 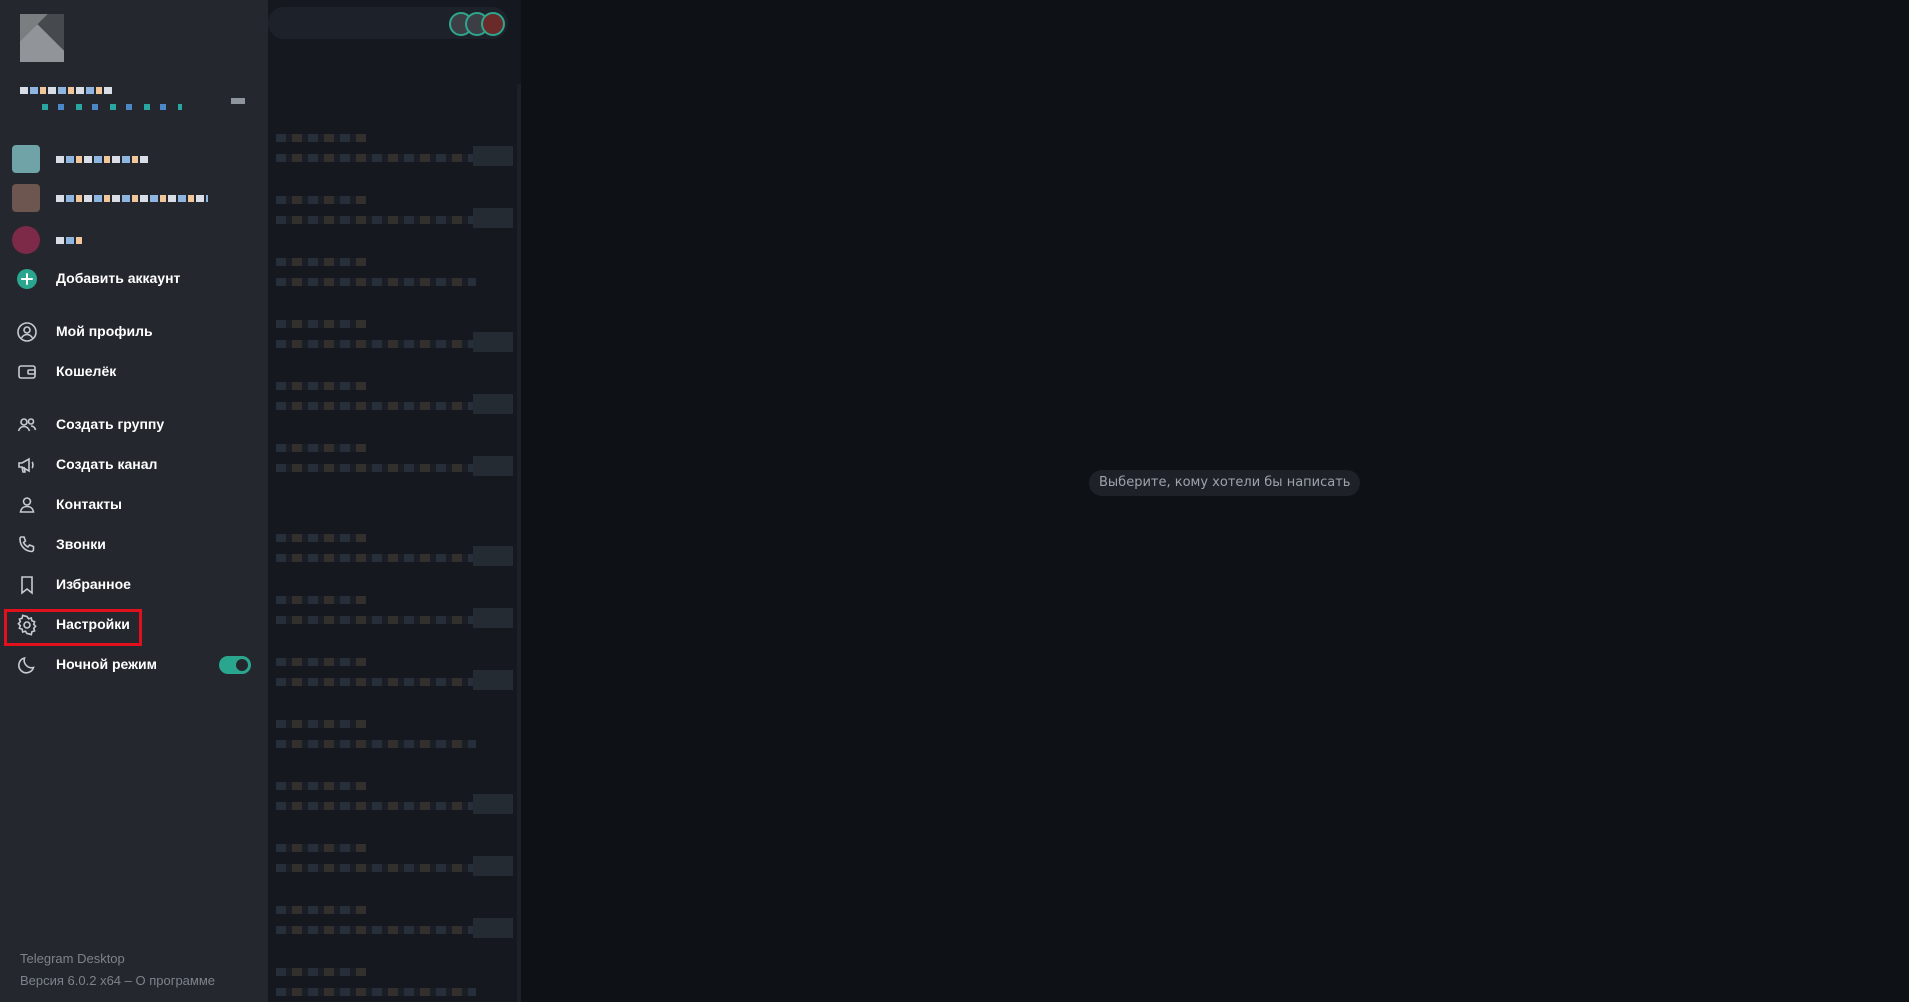 I want to click on phone-icon, so click(x=27, y=545).